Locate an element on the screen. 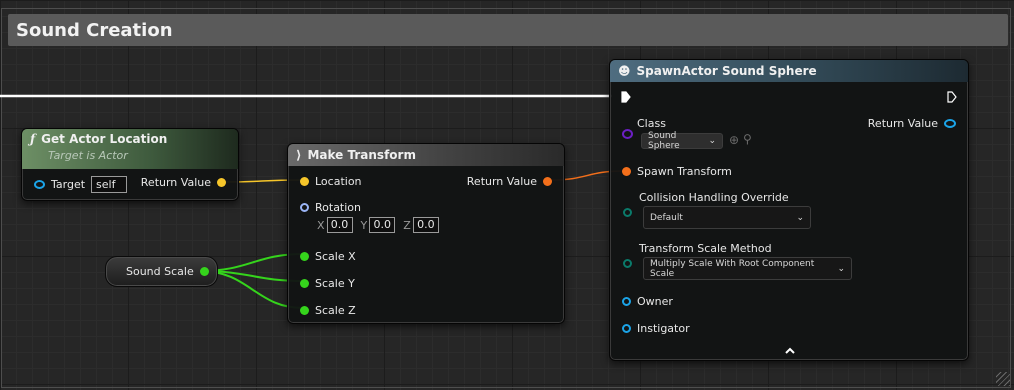 The width and height of the screenshot is (1014, 390). rotation-x-field: 0.0 is located at coordinates (339, 225).